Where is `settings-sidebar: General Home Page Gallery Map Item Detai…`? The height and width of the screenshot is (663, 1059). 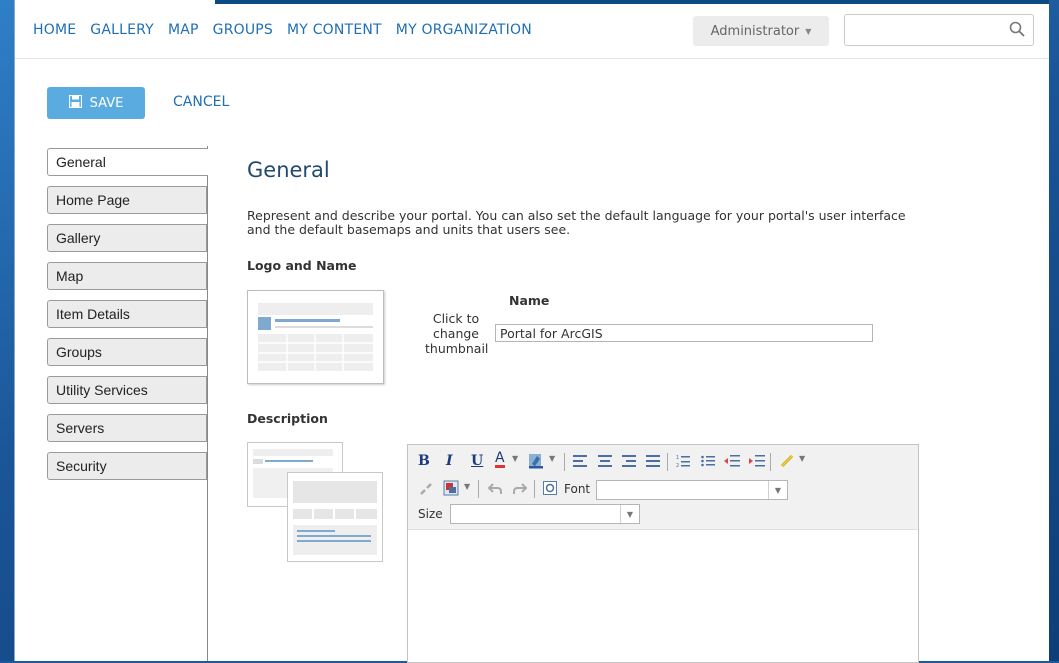
settings-sidebar: General Home Page Gallery Map Item Detai… is located at coordinates (127, 319).